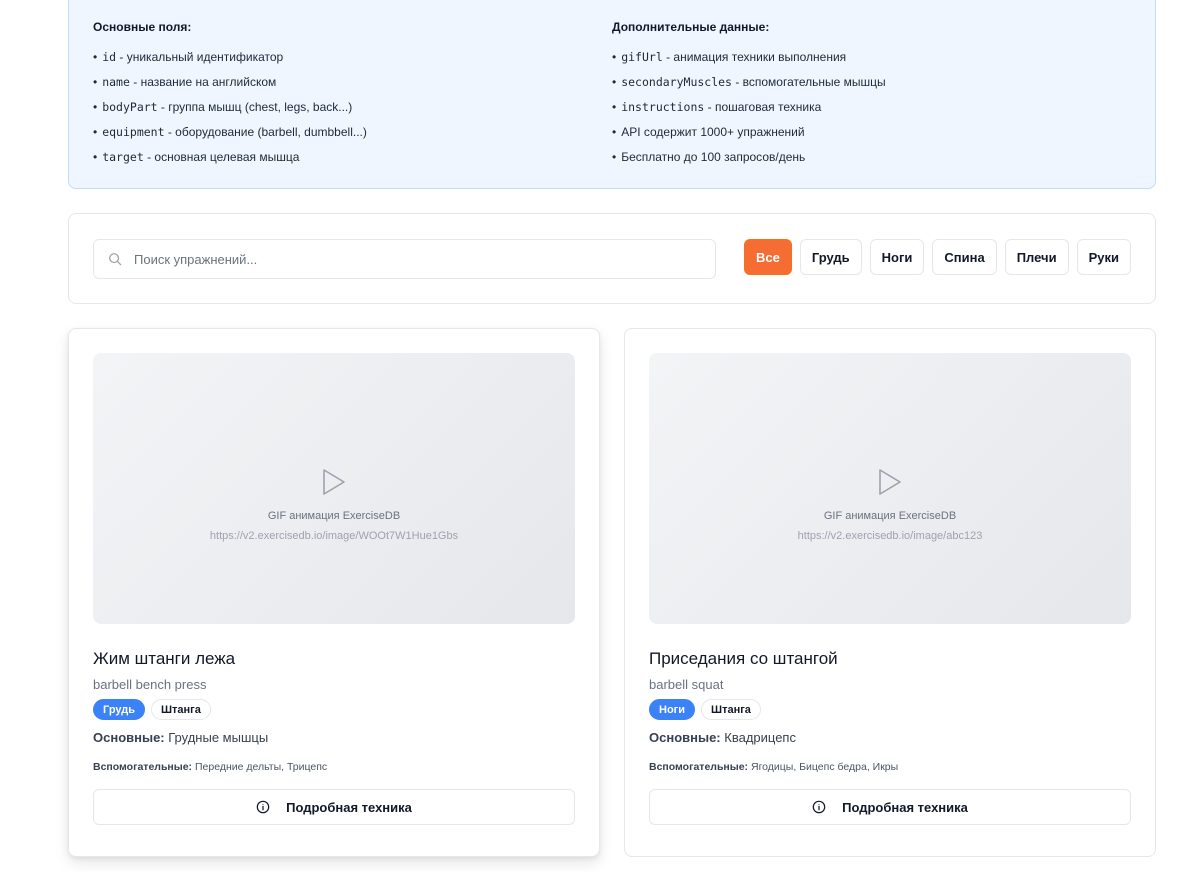 This screenshot has width=1183, height=872. Describe the element at coordinates (414, 259) in the screenshot. I see `search-input` at that location.